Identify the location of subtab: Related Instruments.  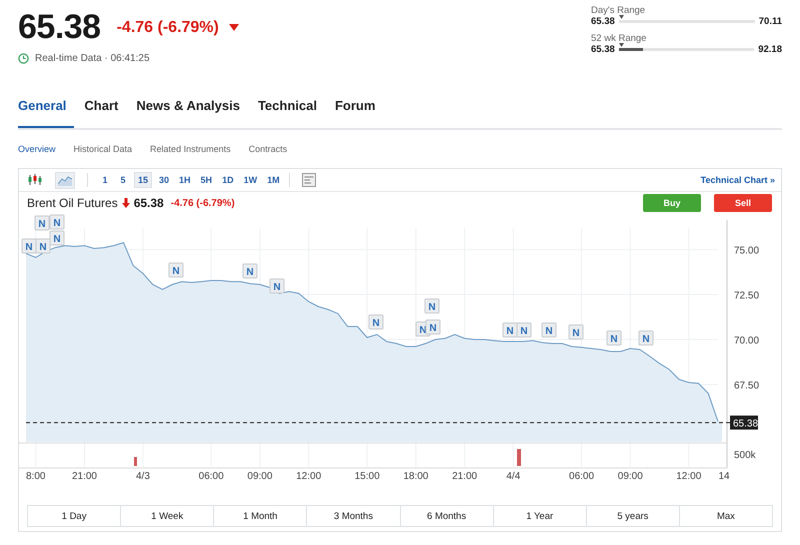
(190, 149).